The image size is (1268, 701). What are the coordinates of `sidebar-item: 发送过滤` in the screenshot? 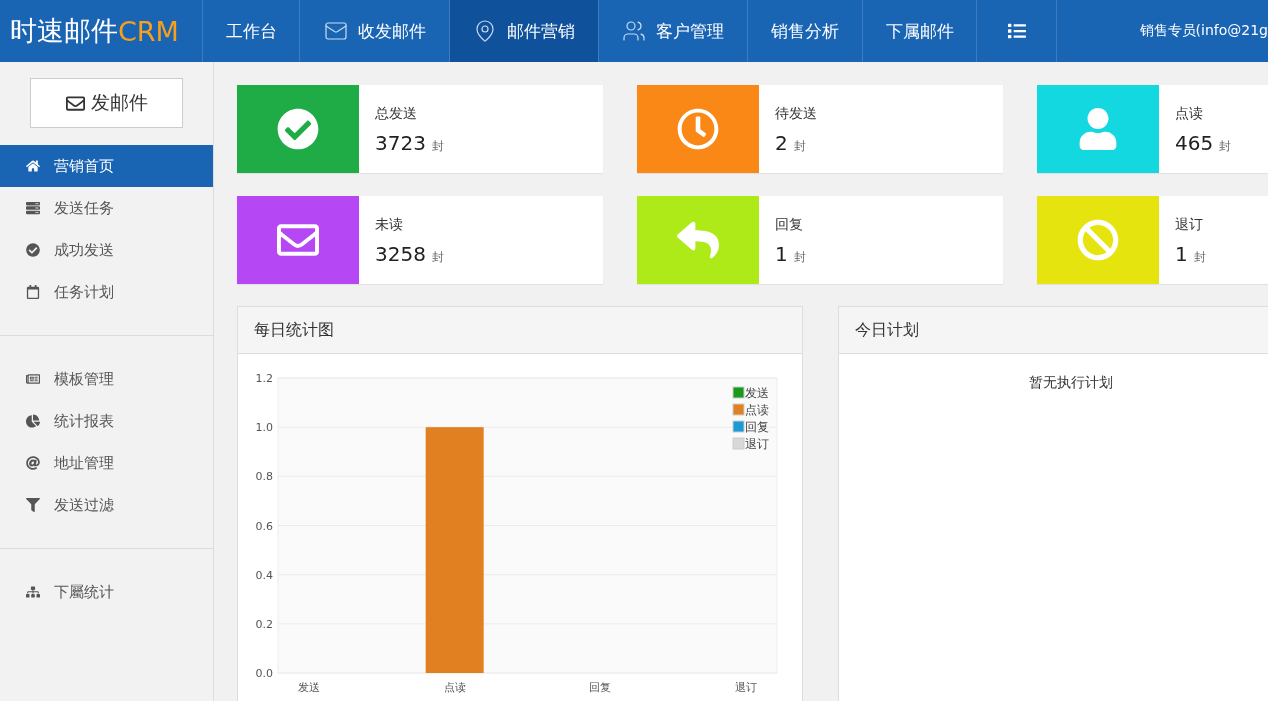 It's located at (106, 505).